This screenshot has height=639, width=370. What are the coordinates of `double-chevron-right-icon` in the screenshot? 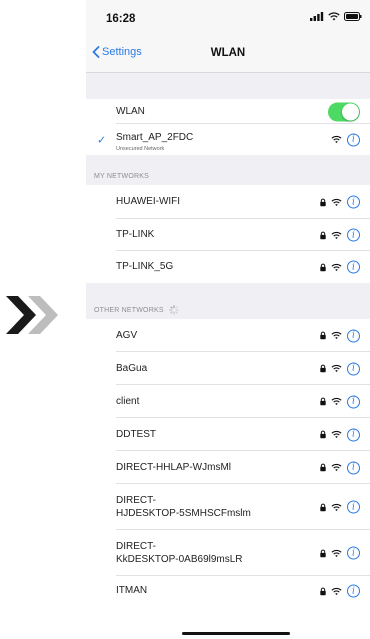 It's located at (32, 315).